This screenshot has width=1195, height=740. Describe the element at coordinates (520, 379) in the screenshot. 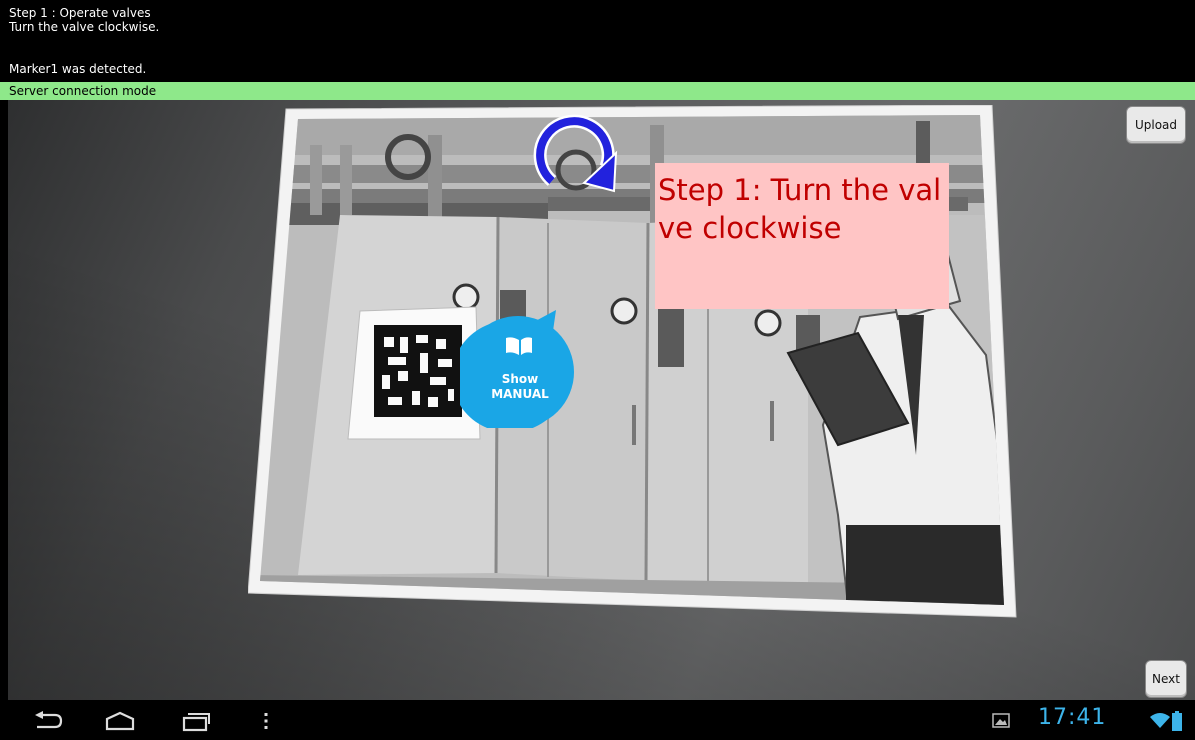

I see `manual-label-line1: Show` at that location.